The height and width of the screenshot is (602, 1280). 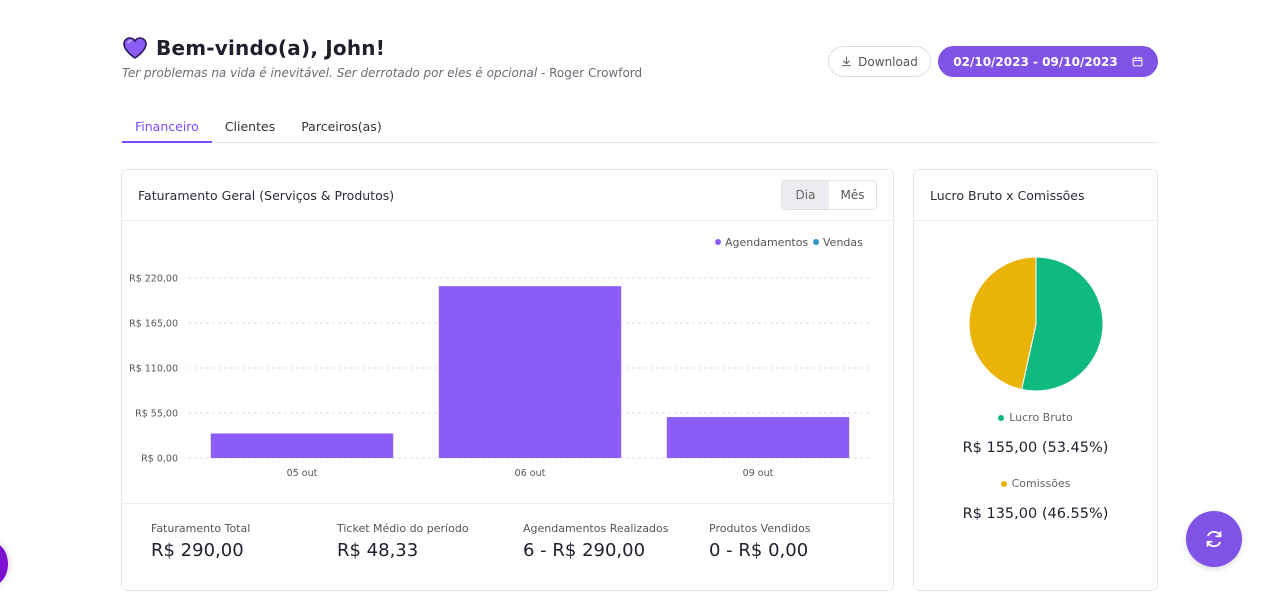 What do you see at coordinates (153, 279) in the screenshot?
I see `y-tick-label: R$ 220,00` at bounding box center [153, 279].